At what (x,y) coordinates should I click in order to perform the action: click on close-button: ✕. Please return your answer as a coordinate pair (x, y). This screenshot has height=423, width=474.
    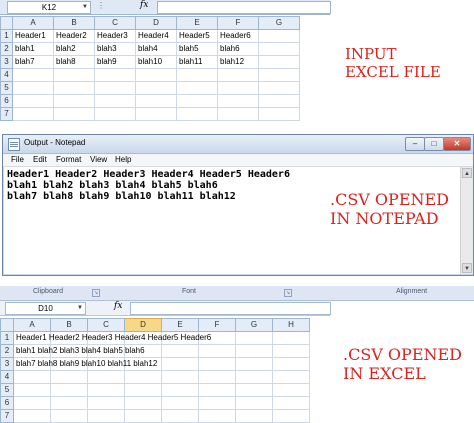
    Looking at the image, I should click on (457, 144).